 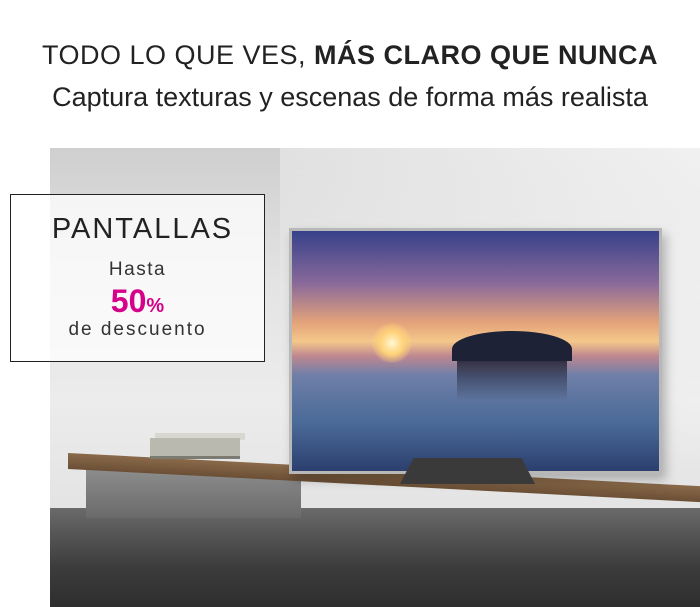 What do you see at coordinates (128, 301) in the screenshot?
I see `discount-value: 50` at bounding box center [128, 301].